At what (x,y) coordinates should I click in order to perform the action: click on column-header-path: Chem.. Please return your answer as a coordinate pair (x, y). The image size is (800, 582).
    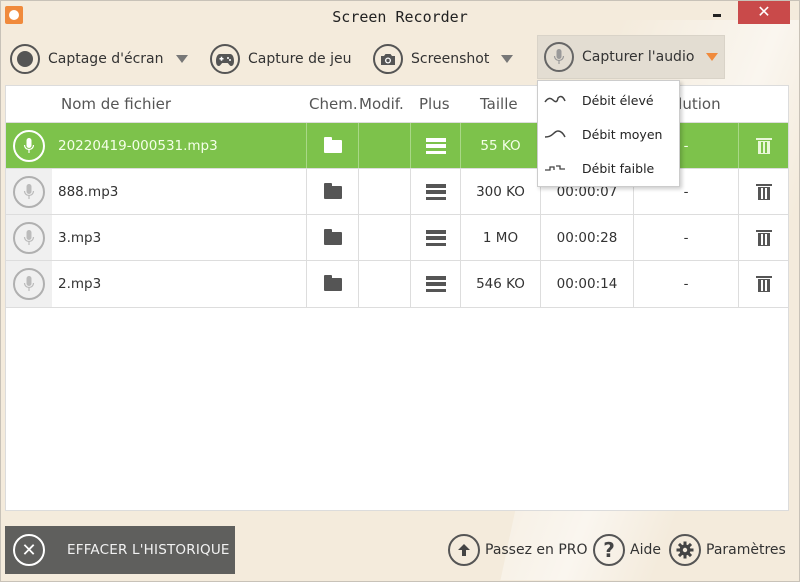
    Looking at the image, I should click on (333, 104).